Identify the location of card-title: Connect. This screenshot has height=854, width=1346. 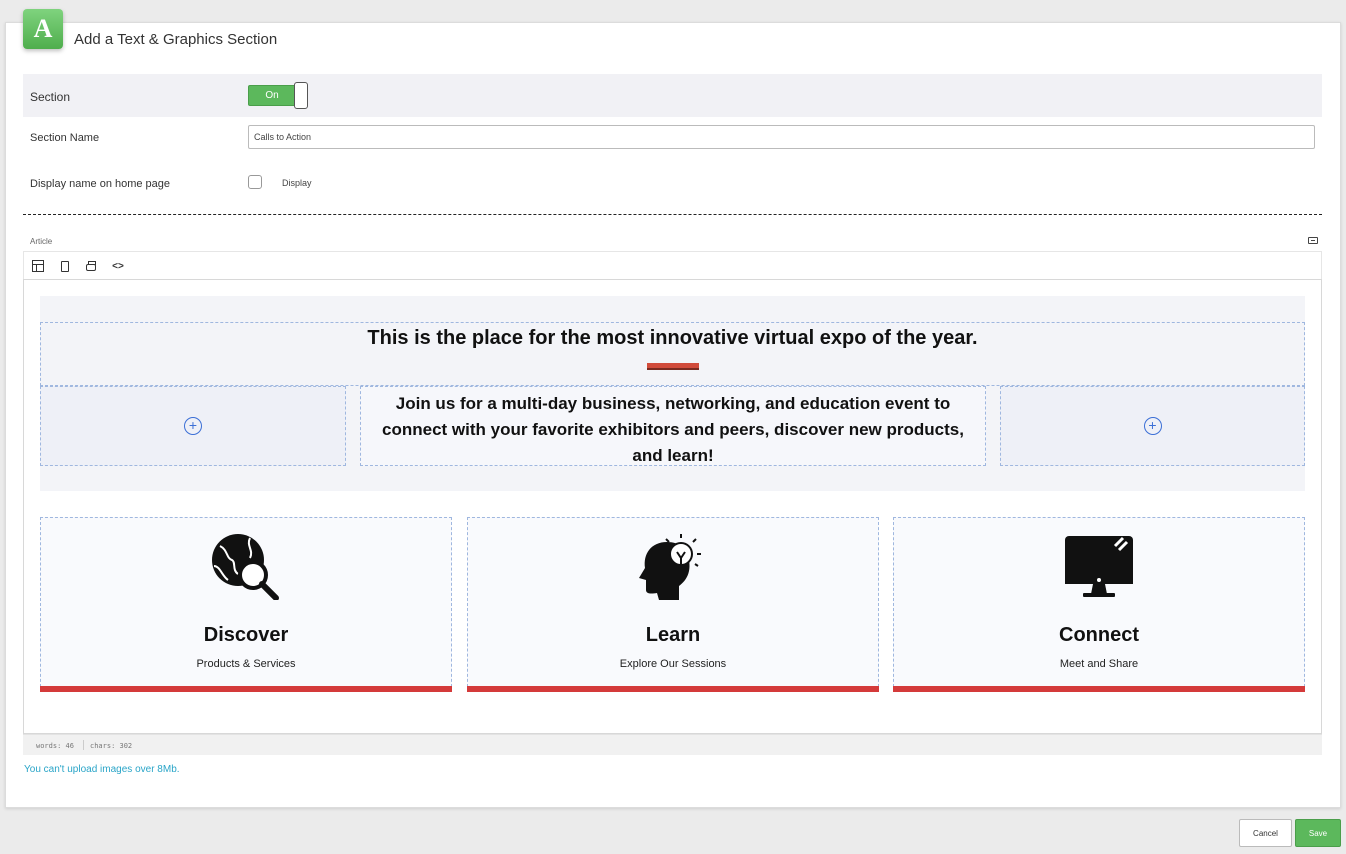
(1099, 635).